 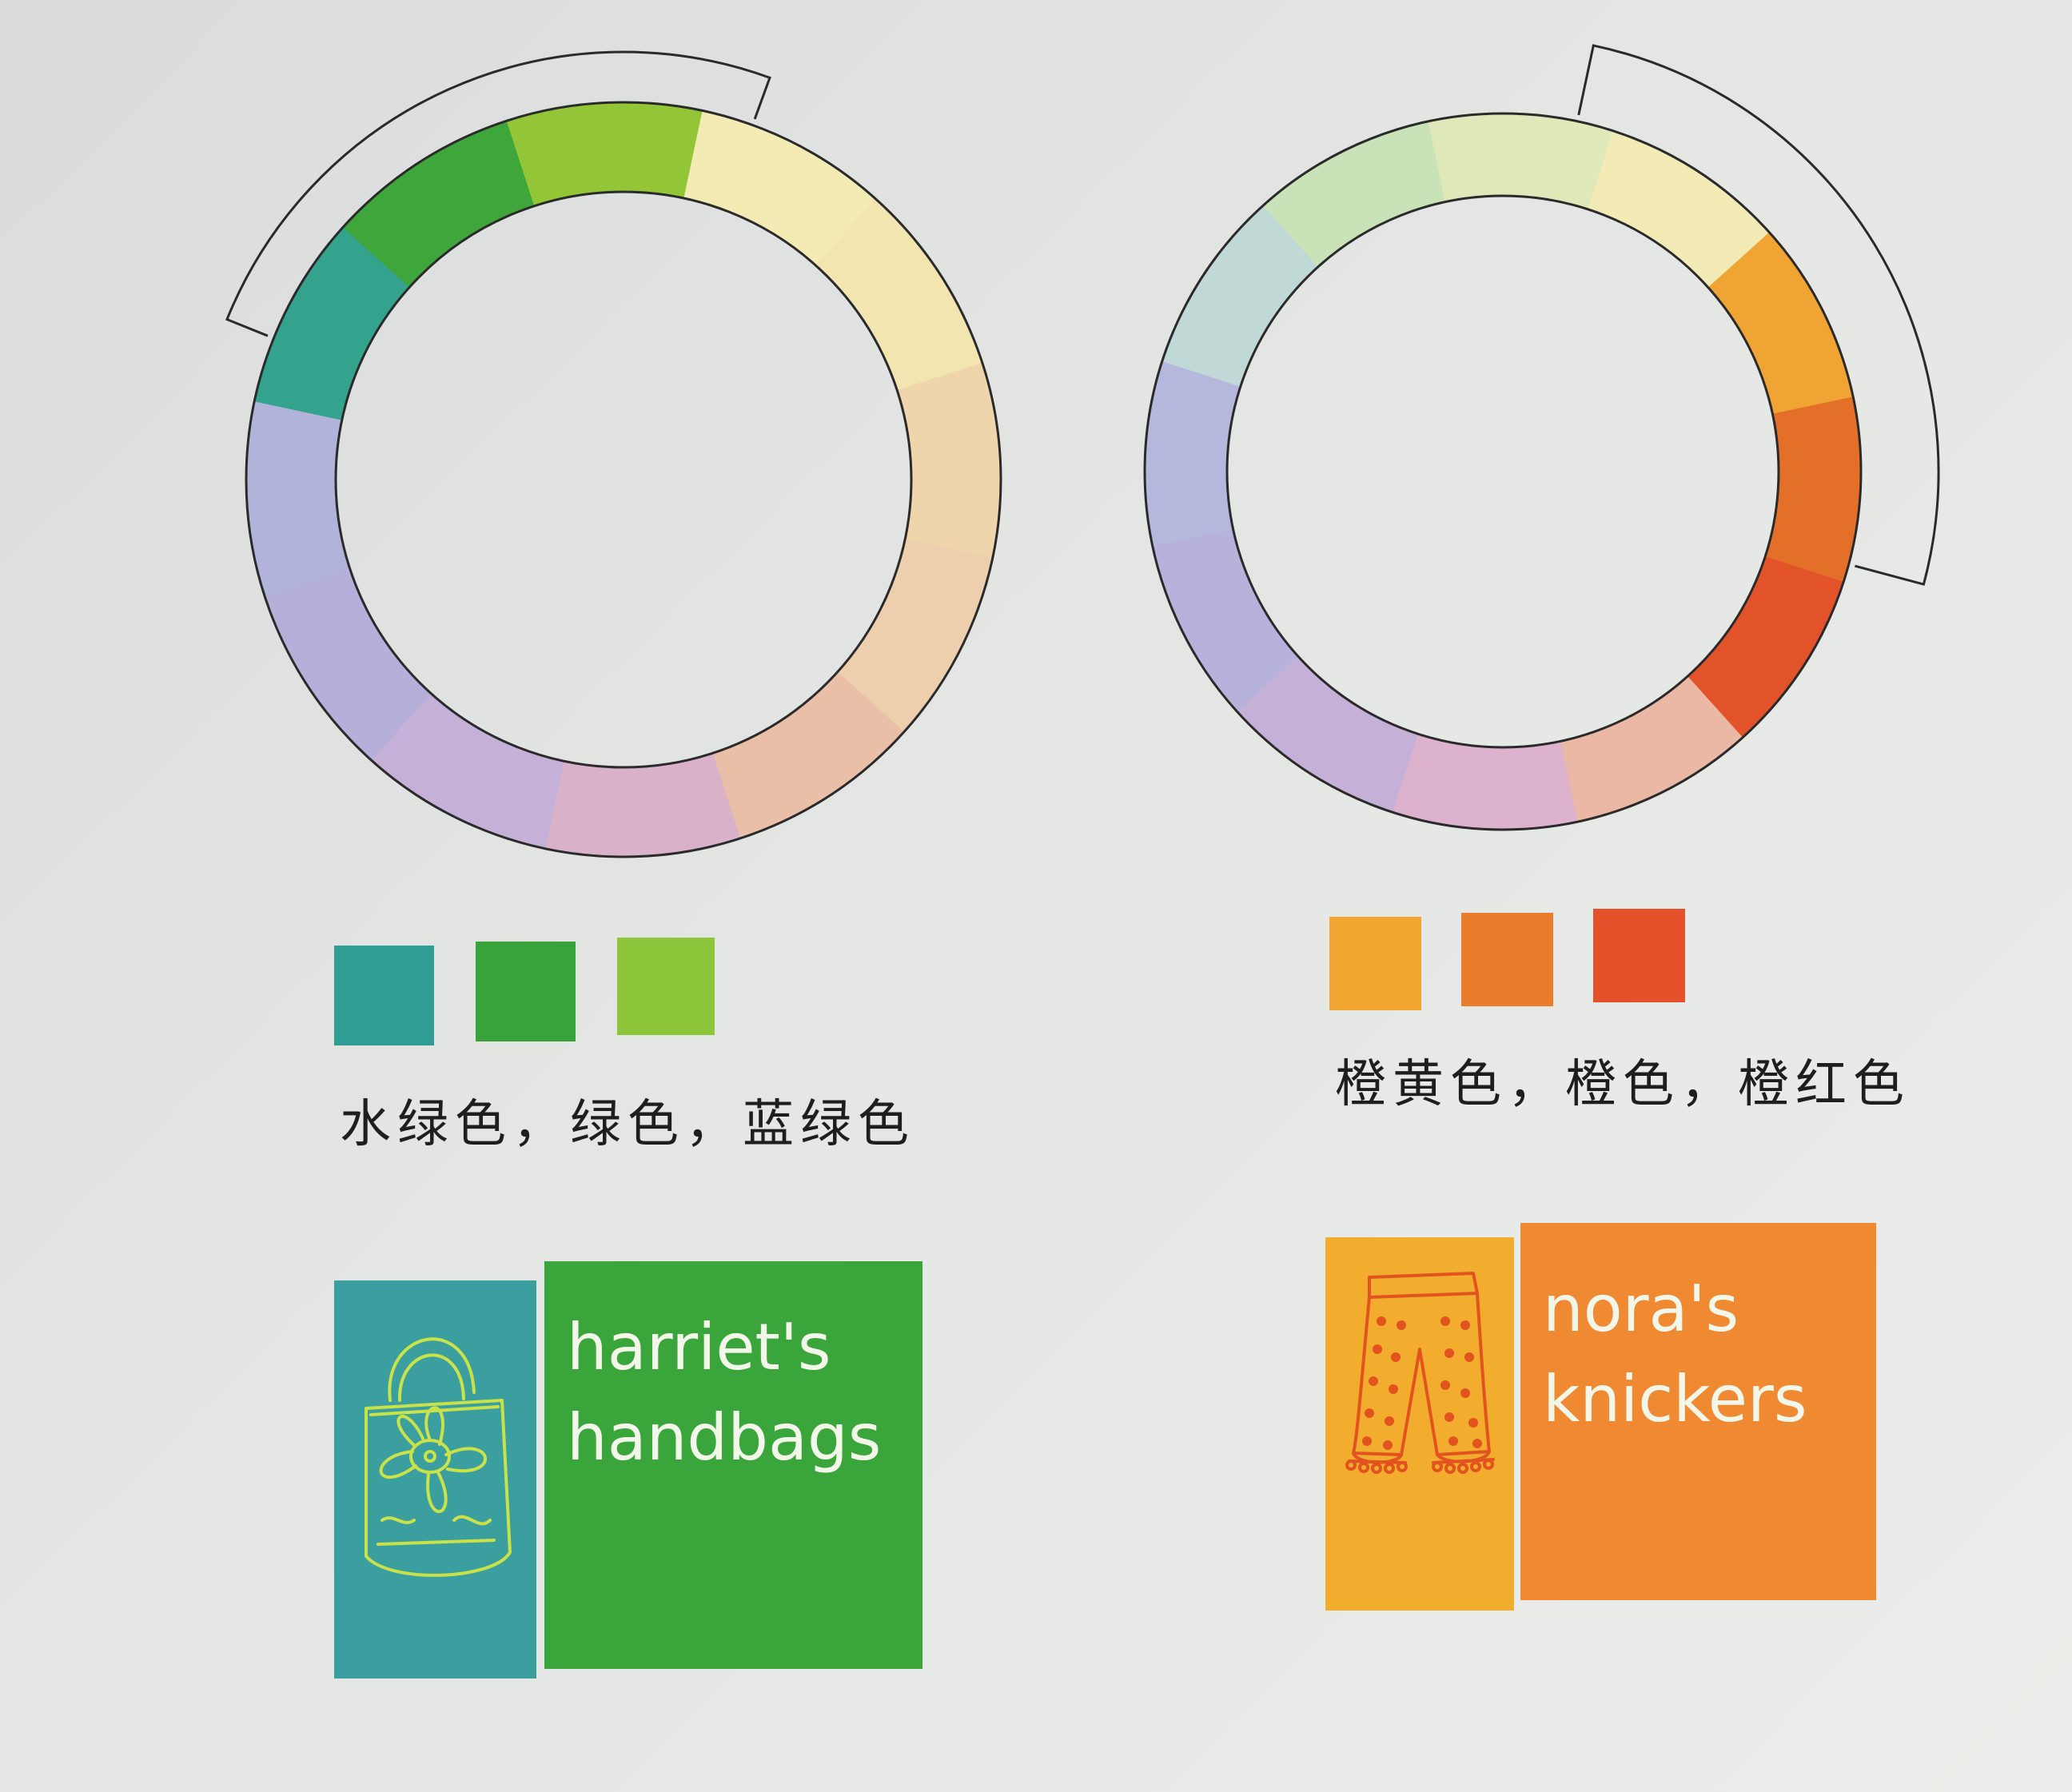 I want to click on caption-right: 橙黄色，橙色，橙红色, so click(x=1623, y=1084).